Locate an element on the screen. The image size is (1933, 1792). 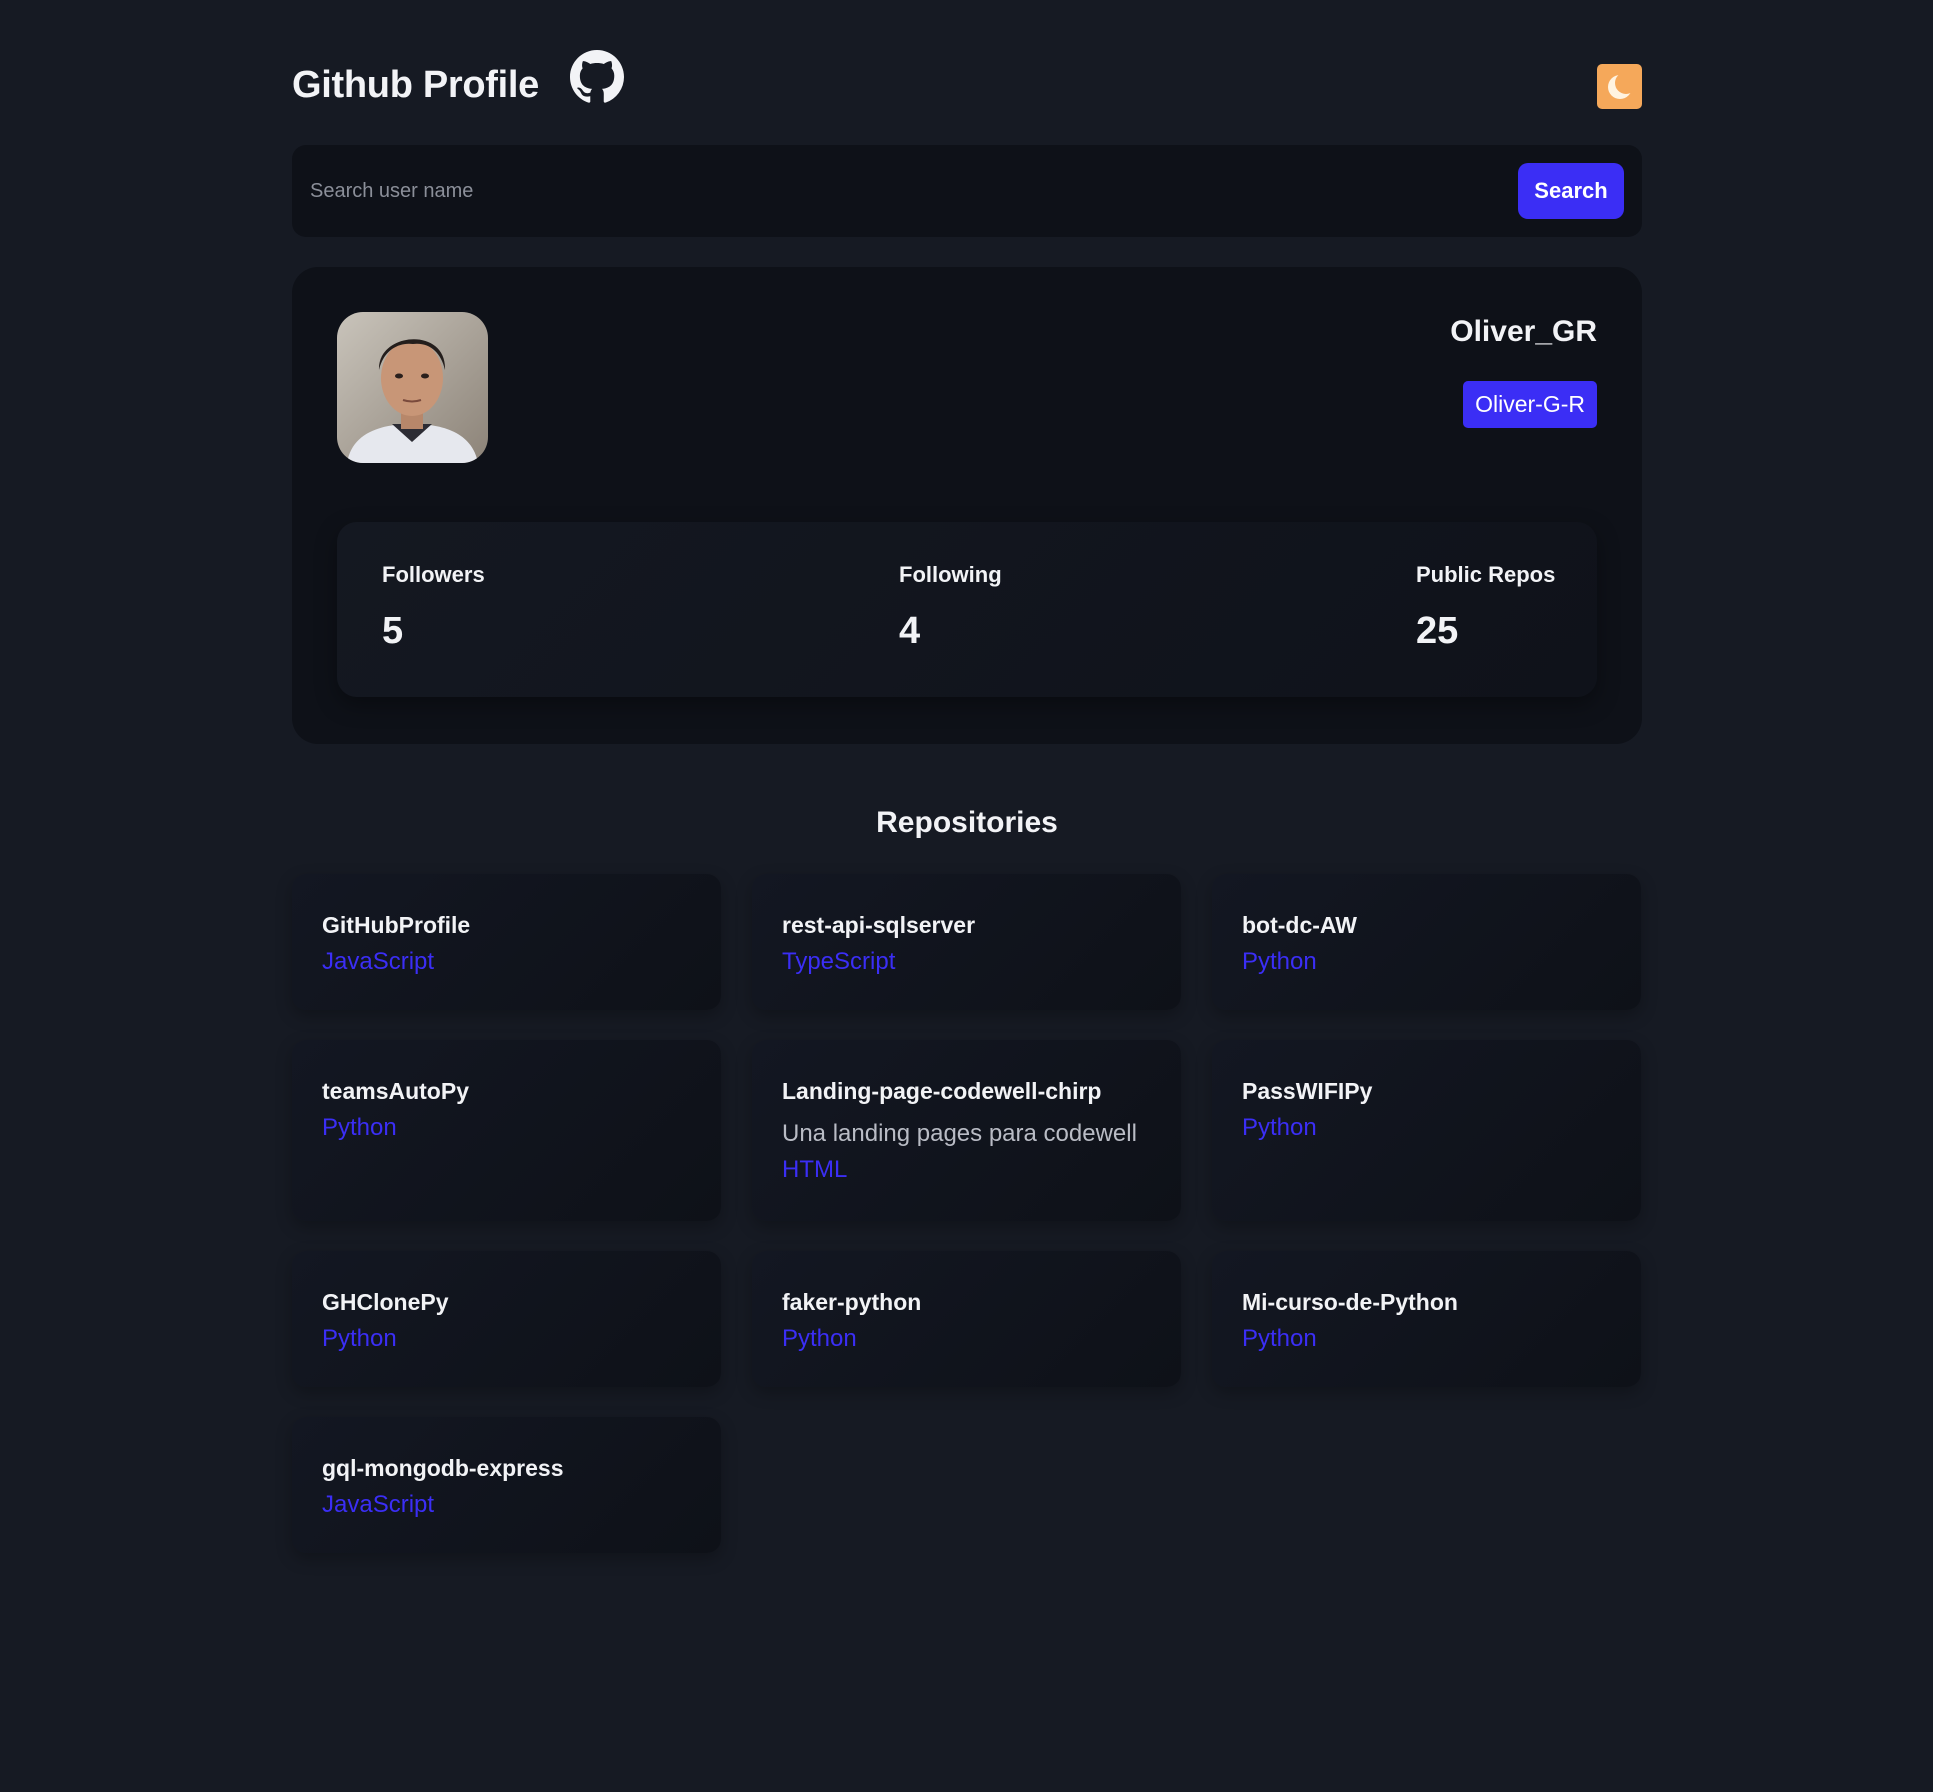
stat-value: 4 is located at coordinates (910, 631).